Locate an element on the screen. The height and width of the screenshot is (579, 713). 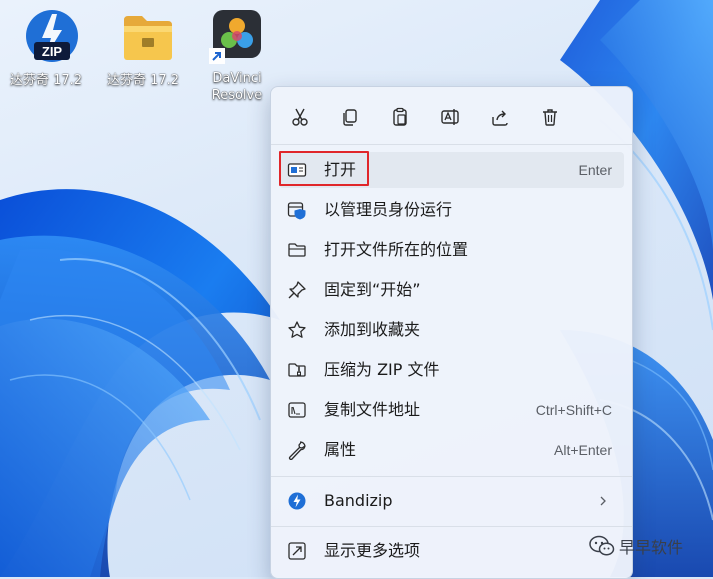
menu-item-open-file-location: 打开文件所在的位置 is located at coordinates (451, 250).